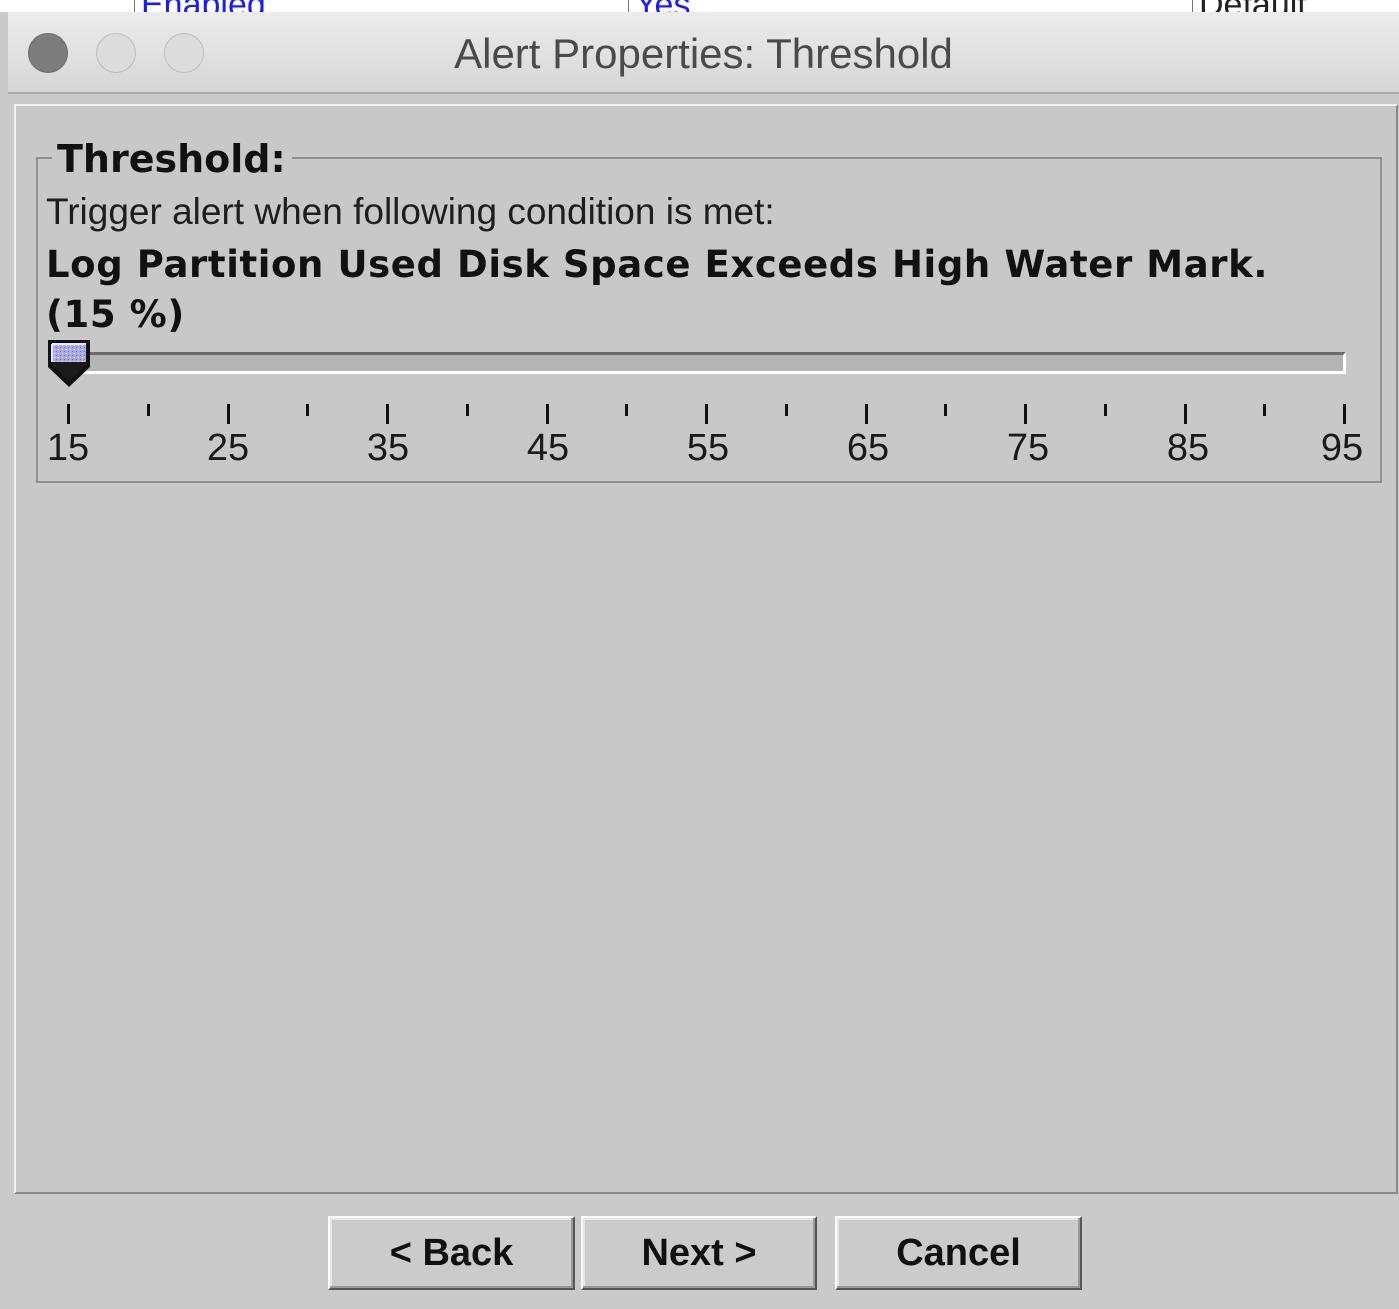 The image size is (1399, 1309). Describe the element at coordinates (68, 448) in the screenshot. I see `tick-label: 15` at that location.